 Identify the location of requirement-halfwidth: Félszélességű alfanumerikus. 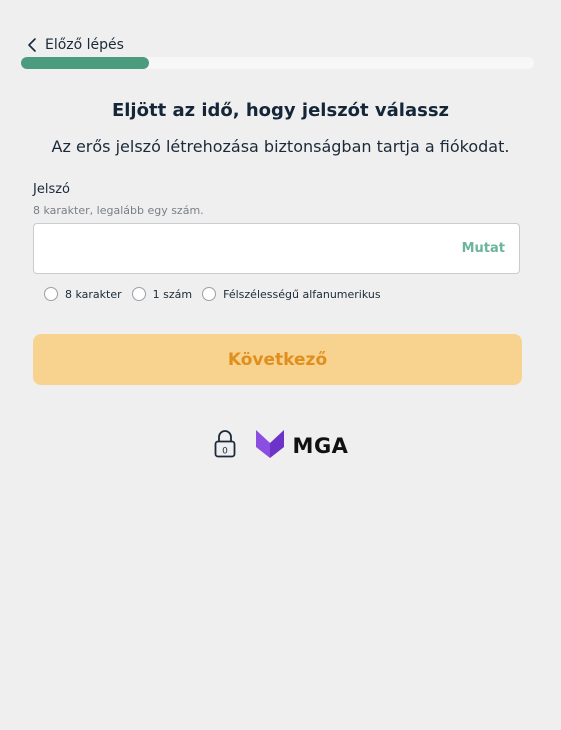
(291, 294).